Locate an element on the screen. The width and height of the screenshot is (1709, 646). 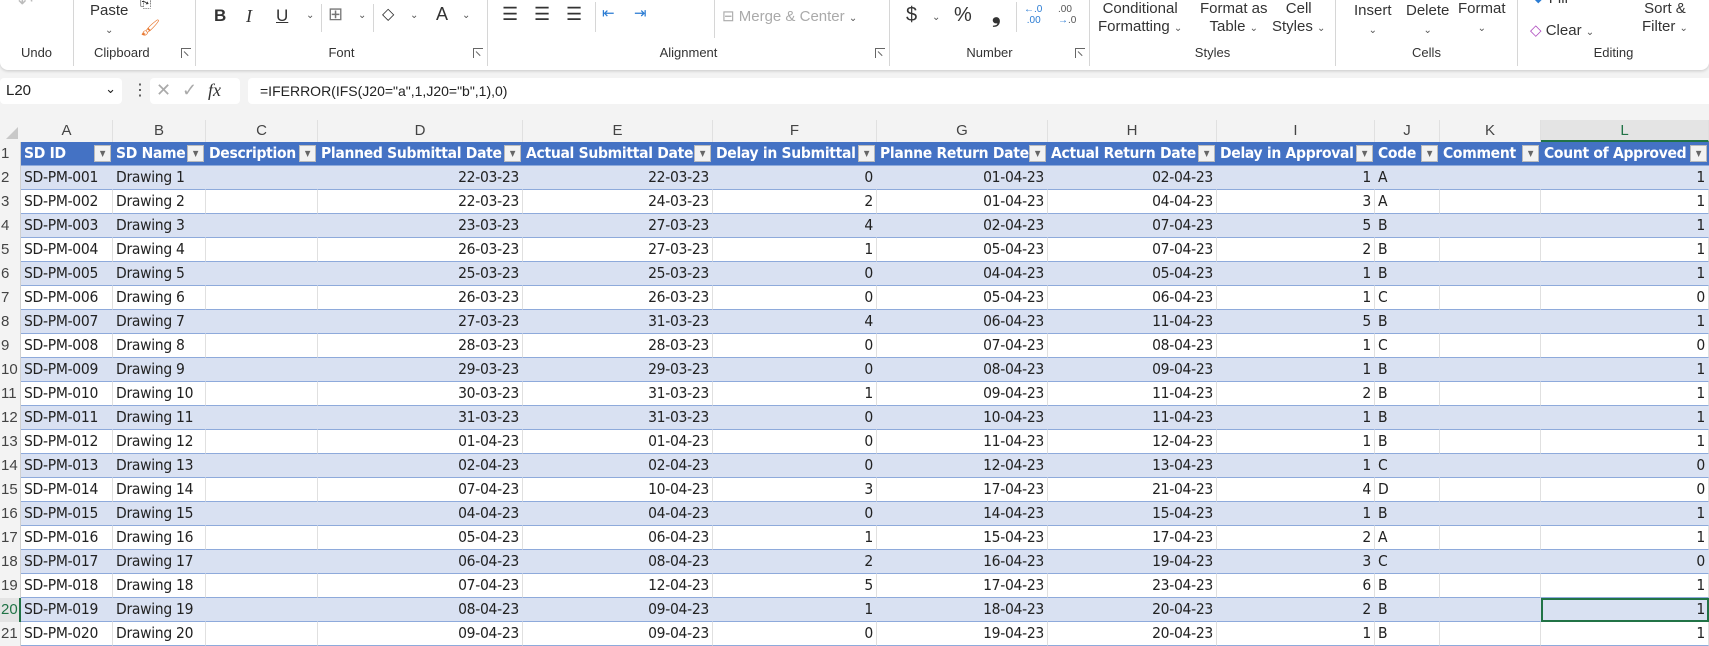
table-cell: 24-03-23 is located at coordinates (618, 202).